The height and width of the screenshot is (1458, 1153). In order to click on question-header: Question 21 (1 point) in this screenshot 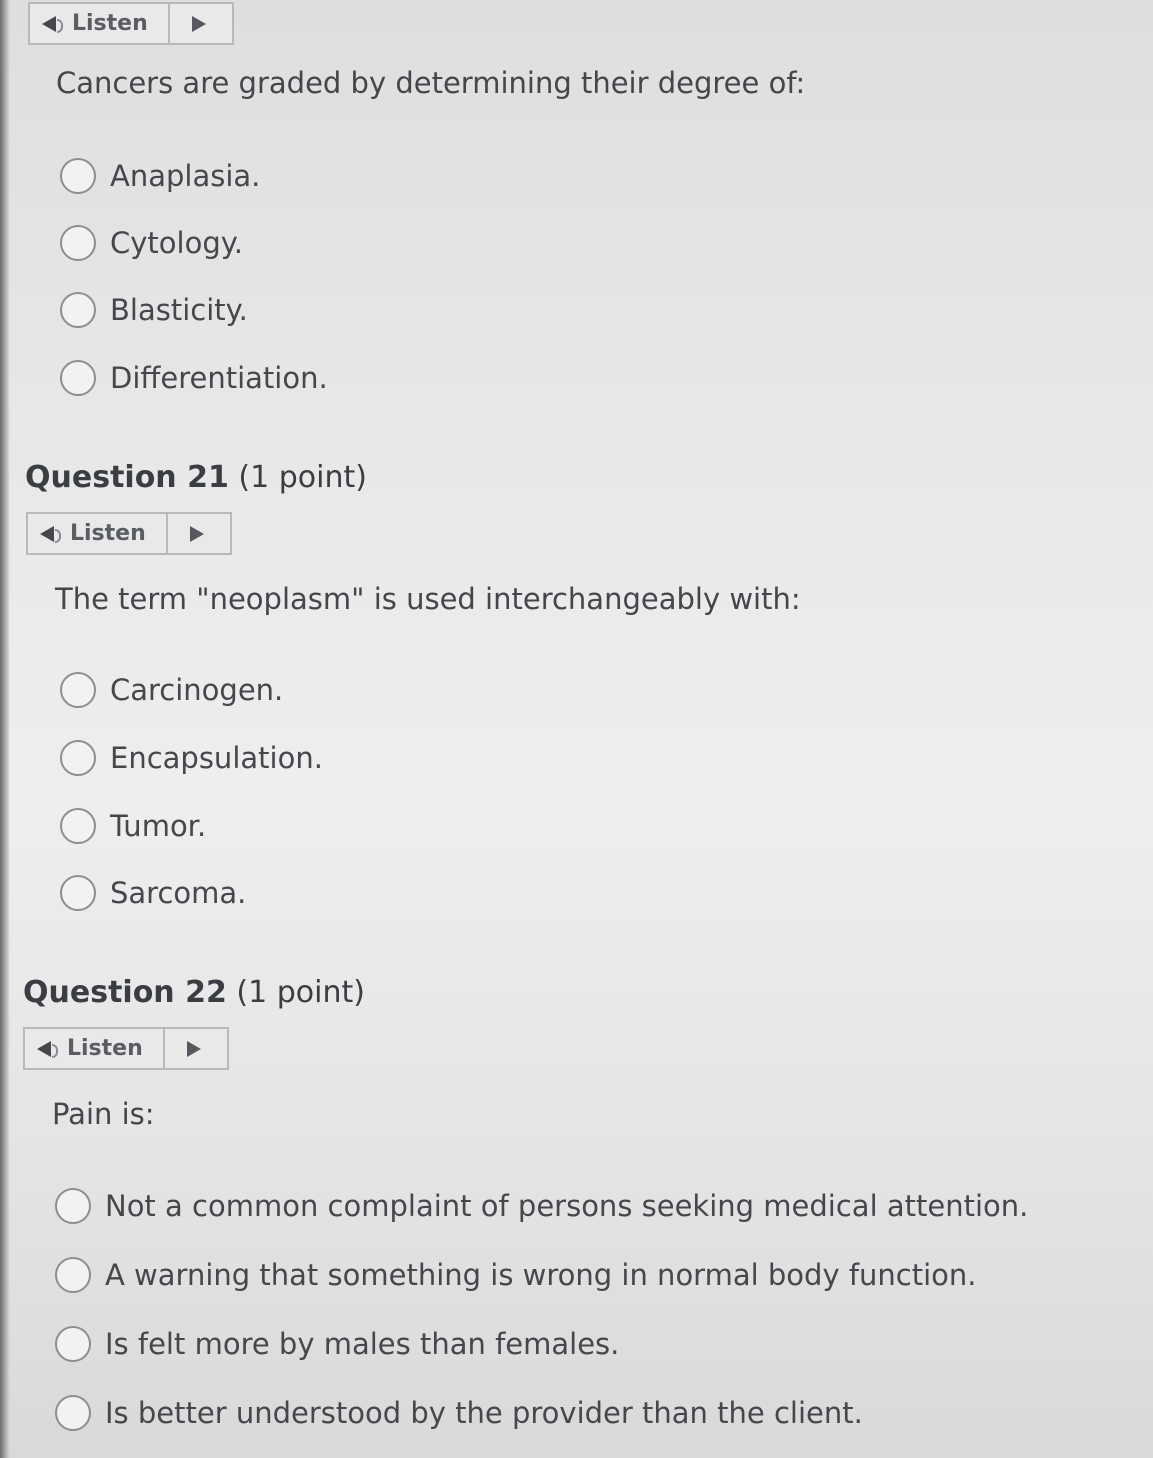, I will do `click(196, 477)`.